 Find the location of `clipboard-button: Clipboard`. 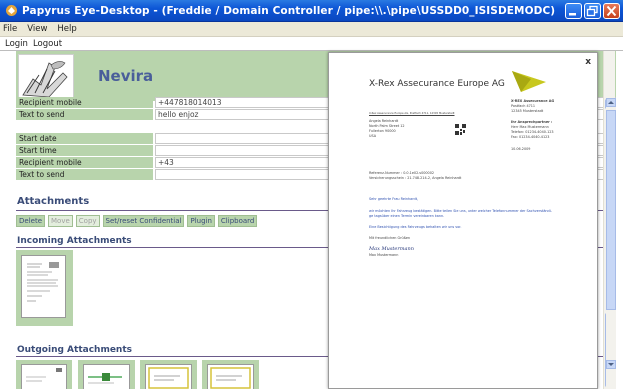

clipboard-button: Clipboard is located at coordinates (237, 221).